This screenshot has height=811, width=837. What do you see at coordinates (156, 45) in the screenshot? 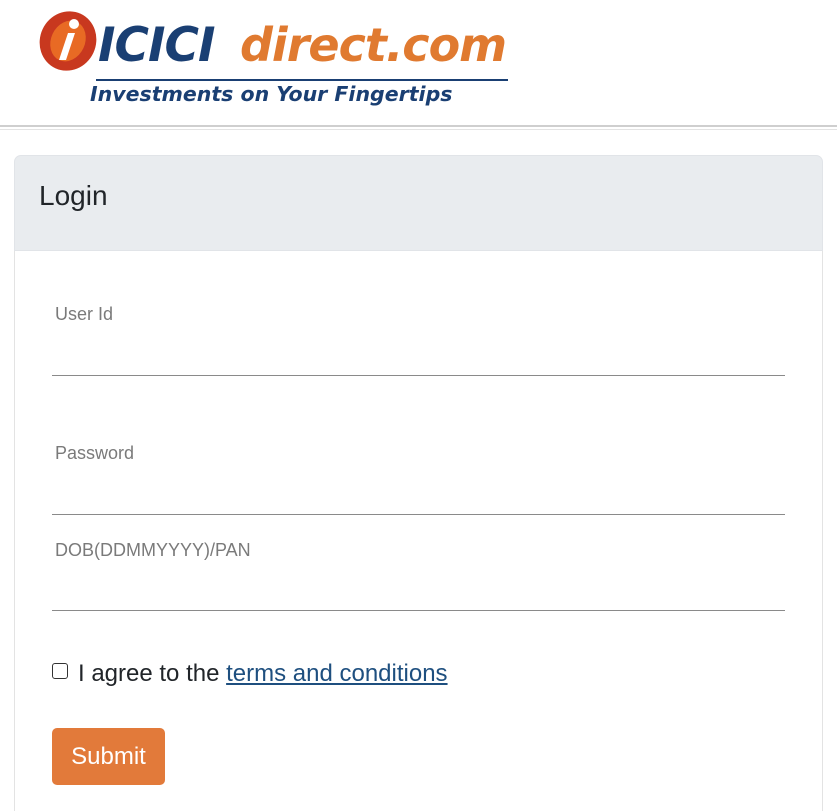
I see `logo-brand-icici: ICICI` at bounding box center [156, 45].